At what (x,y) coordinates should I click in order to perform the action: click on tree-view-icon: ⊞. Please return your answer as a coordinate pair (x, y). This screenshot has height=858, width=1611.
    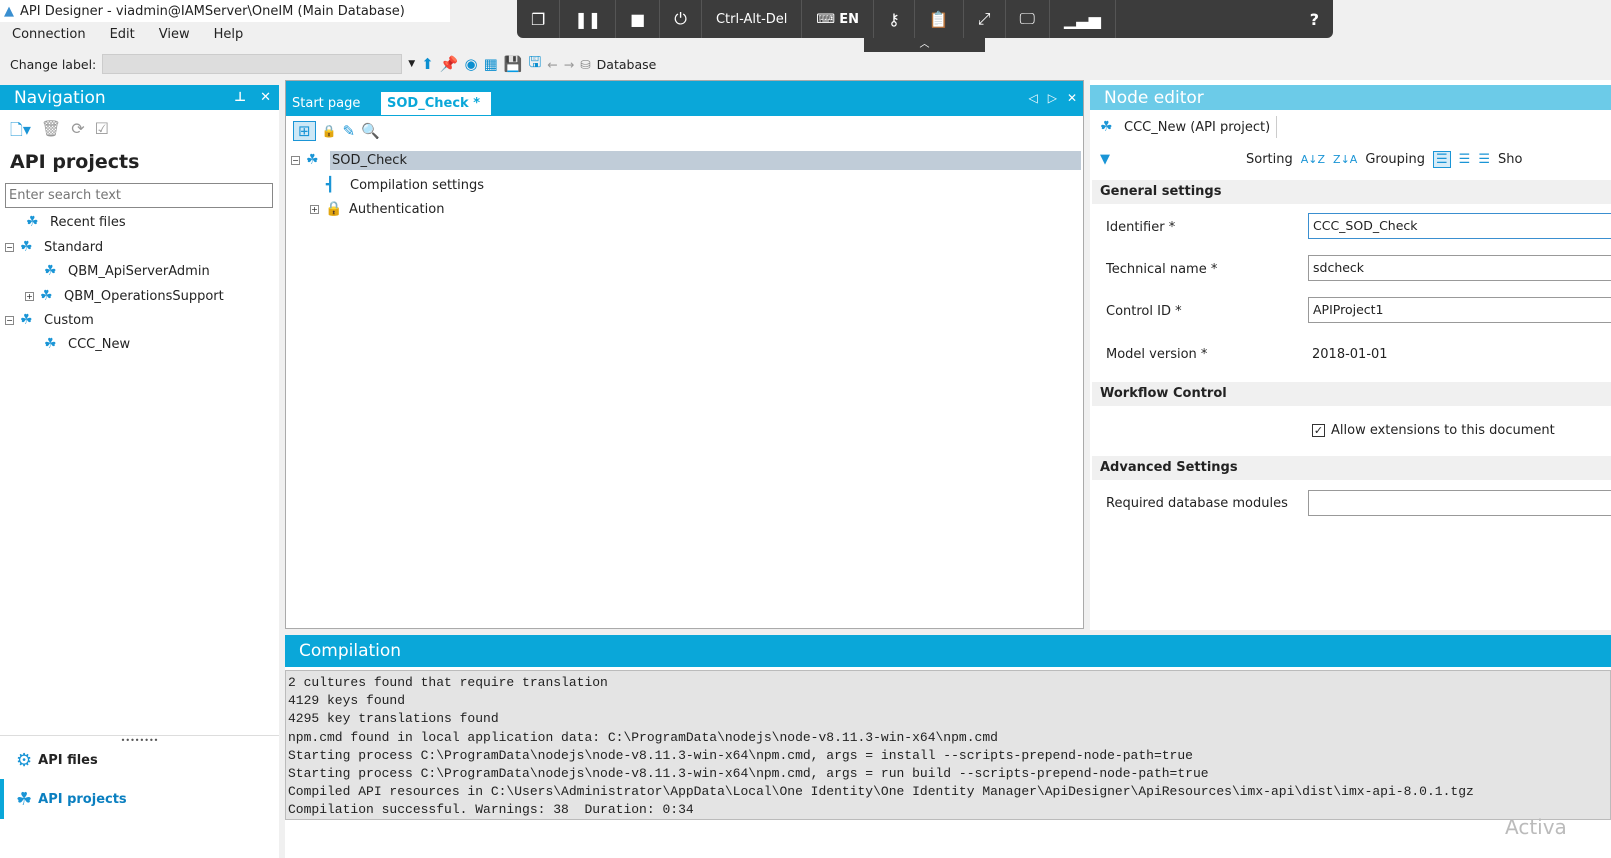
    Looking at the image, I should click on (304, 131).